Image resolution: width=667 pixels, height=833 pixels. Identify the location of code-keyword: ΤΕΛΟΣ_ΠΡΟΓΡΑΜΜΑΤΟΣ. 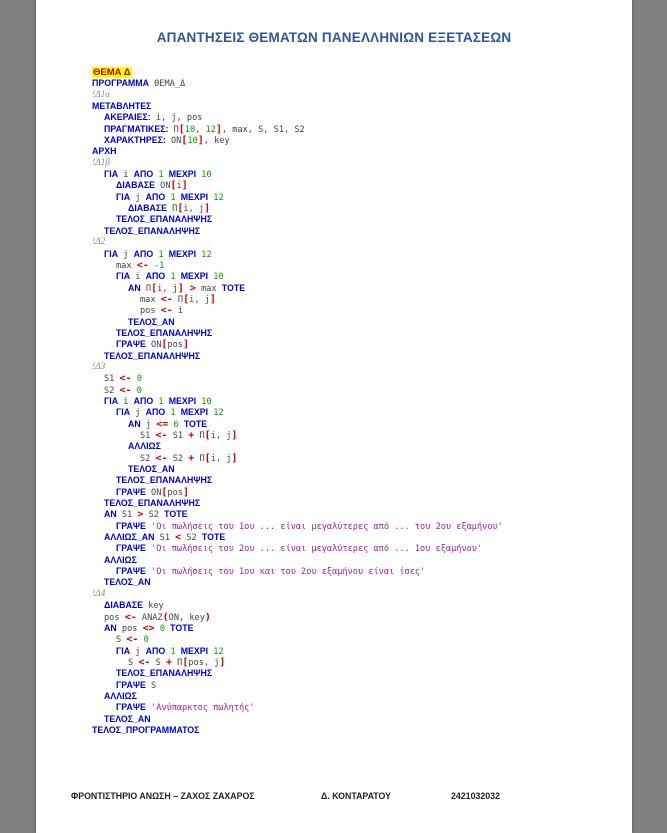
(146, 729).